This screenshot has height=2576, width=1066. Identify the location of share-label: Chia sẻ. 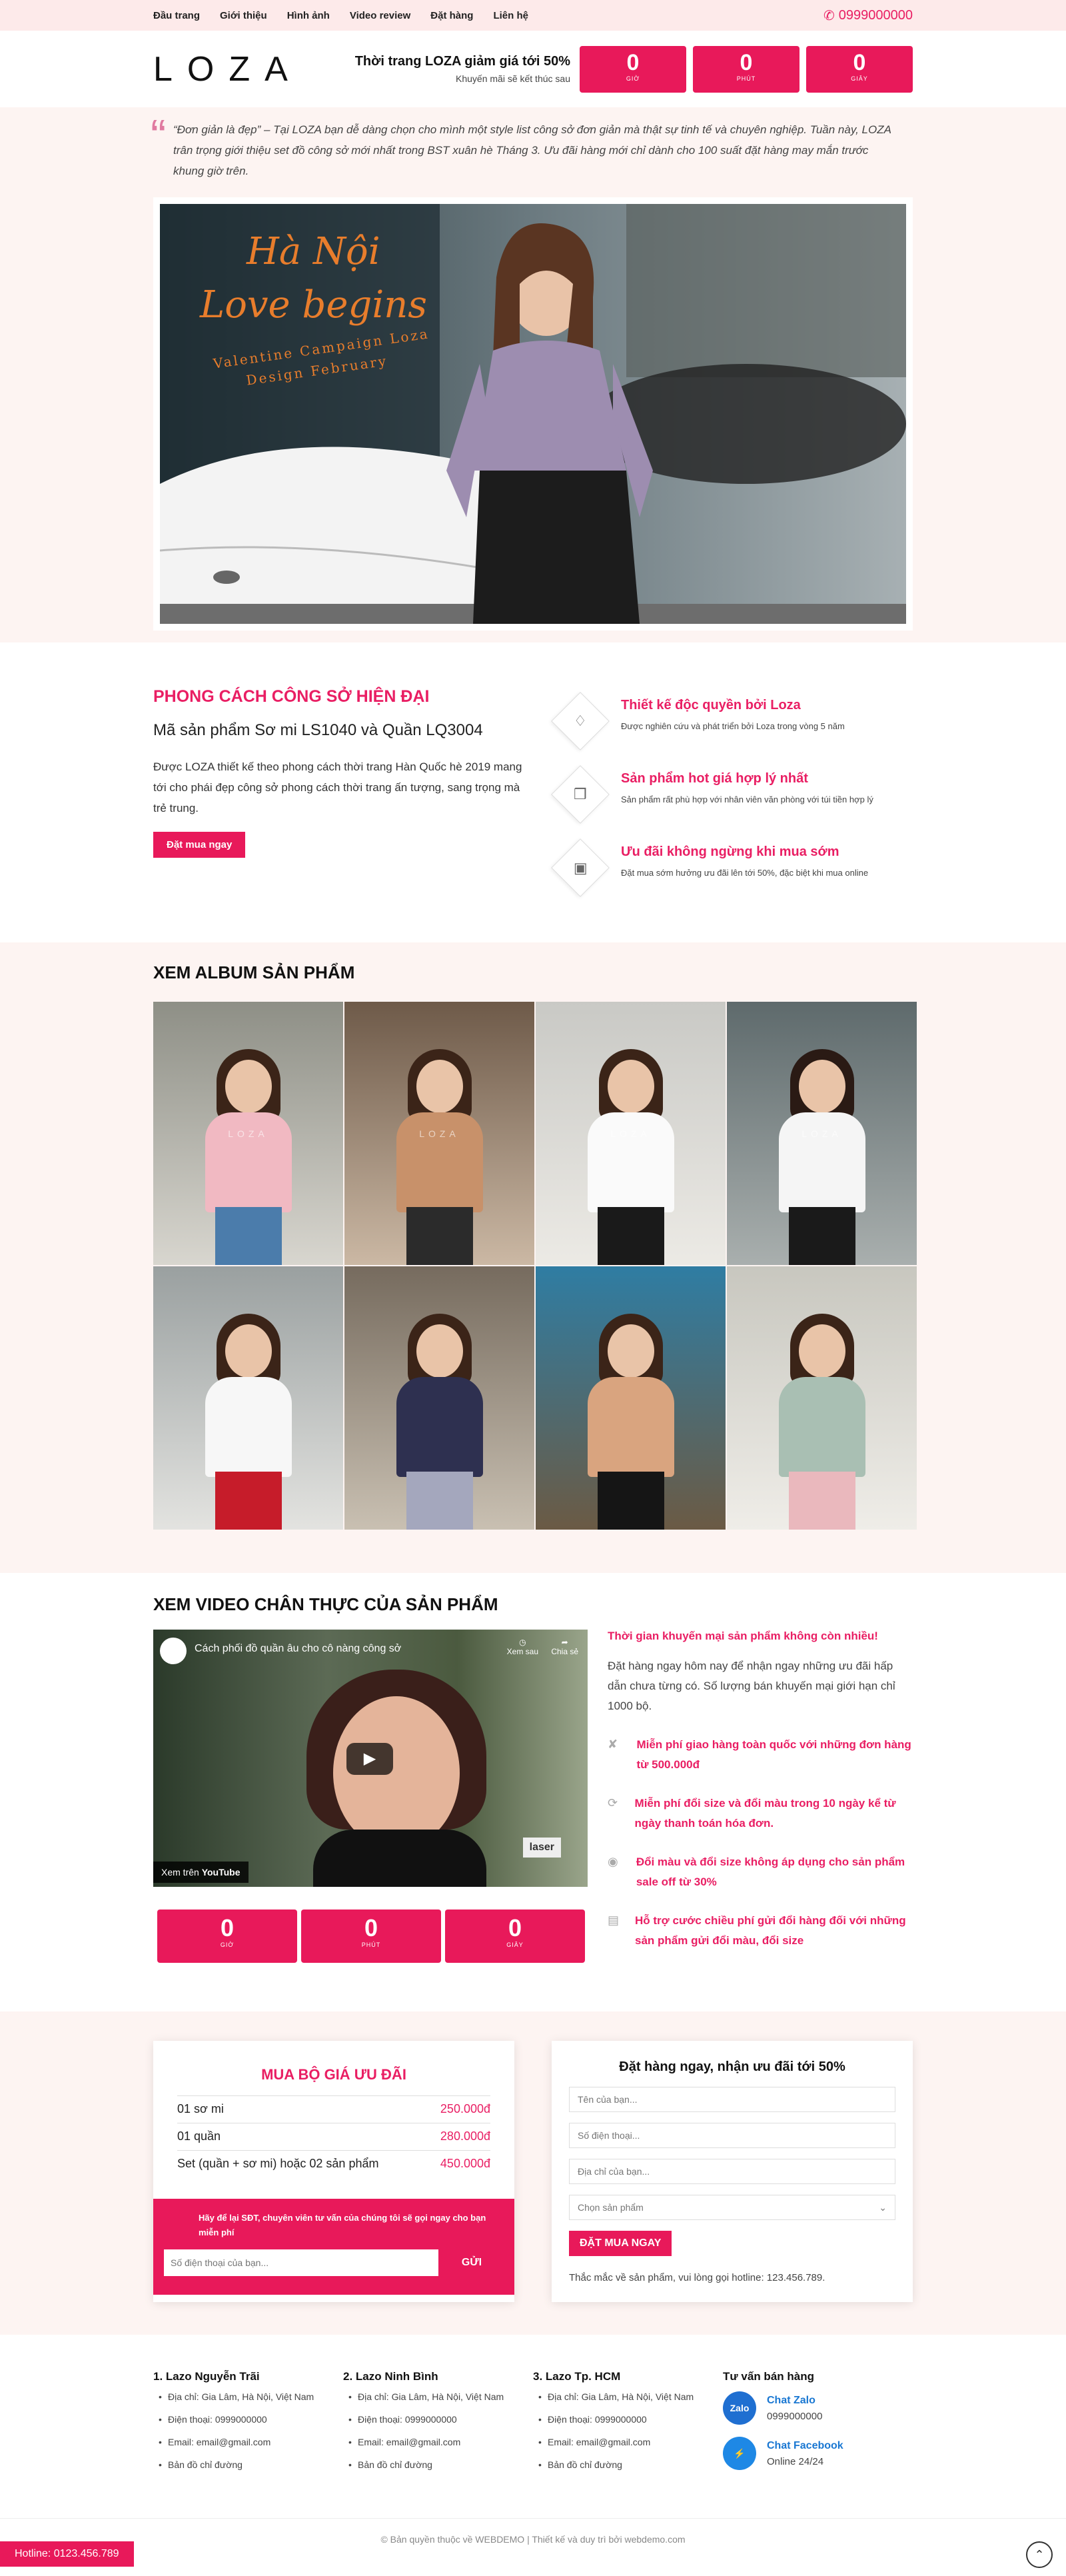
(564, 1652).